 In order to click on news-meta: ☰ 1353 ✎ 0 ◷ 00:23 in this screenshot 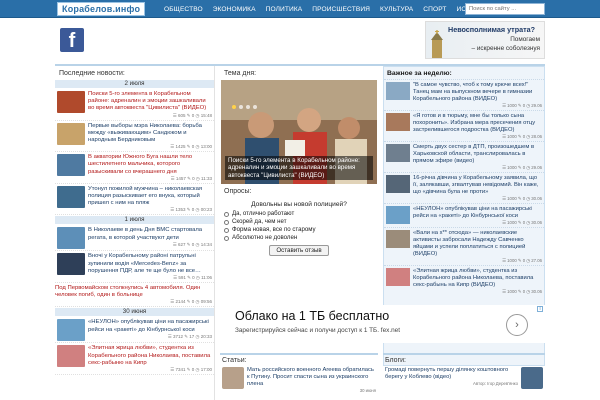, I will do `click(191, 210)`.